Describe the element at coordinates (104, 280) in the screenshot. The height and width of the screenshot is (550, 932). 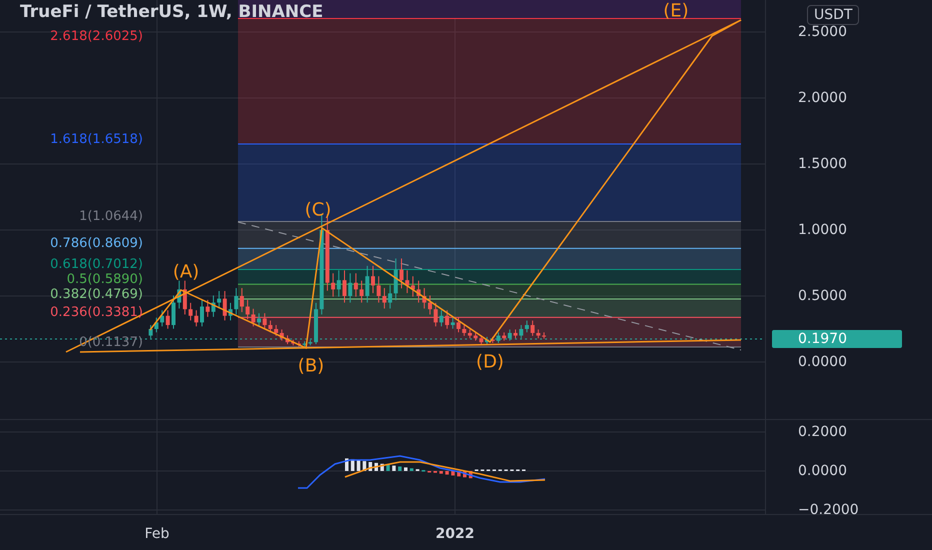
I see `fibonacci-level-label: 0.5(0.5890)` at that location.